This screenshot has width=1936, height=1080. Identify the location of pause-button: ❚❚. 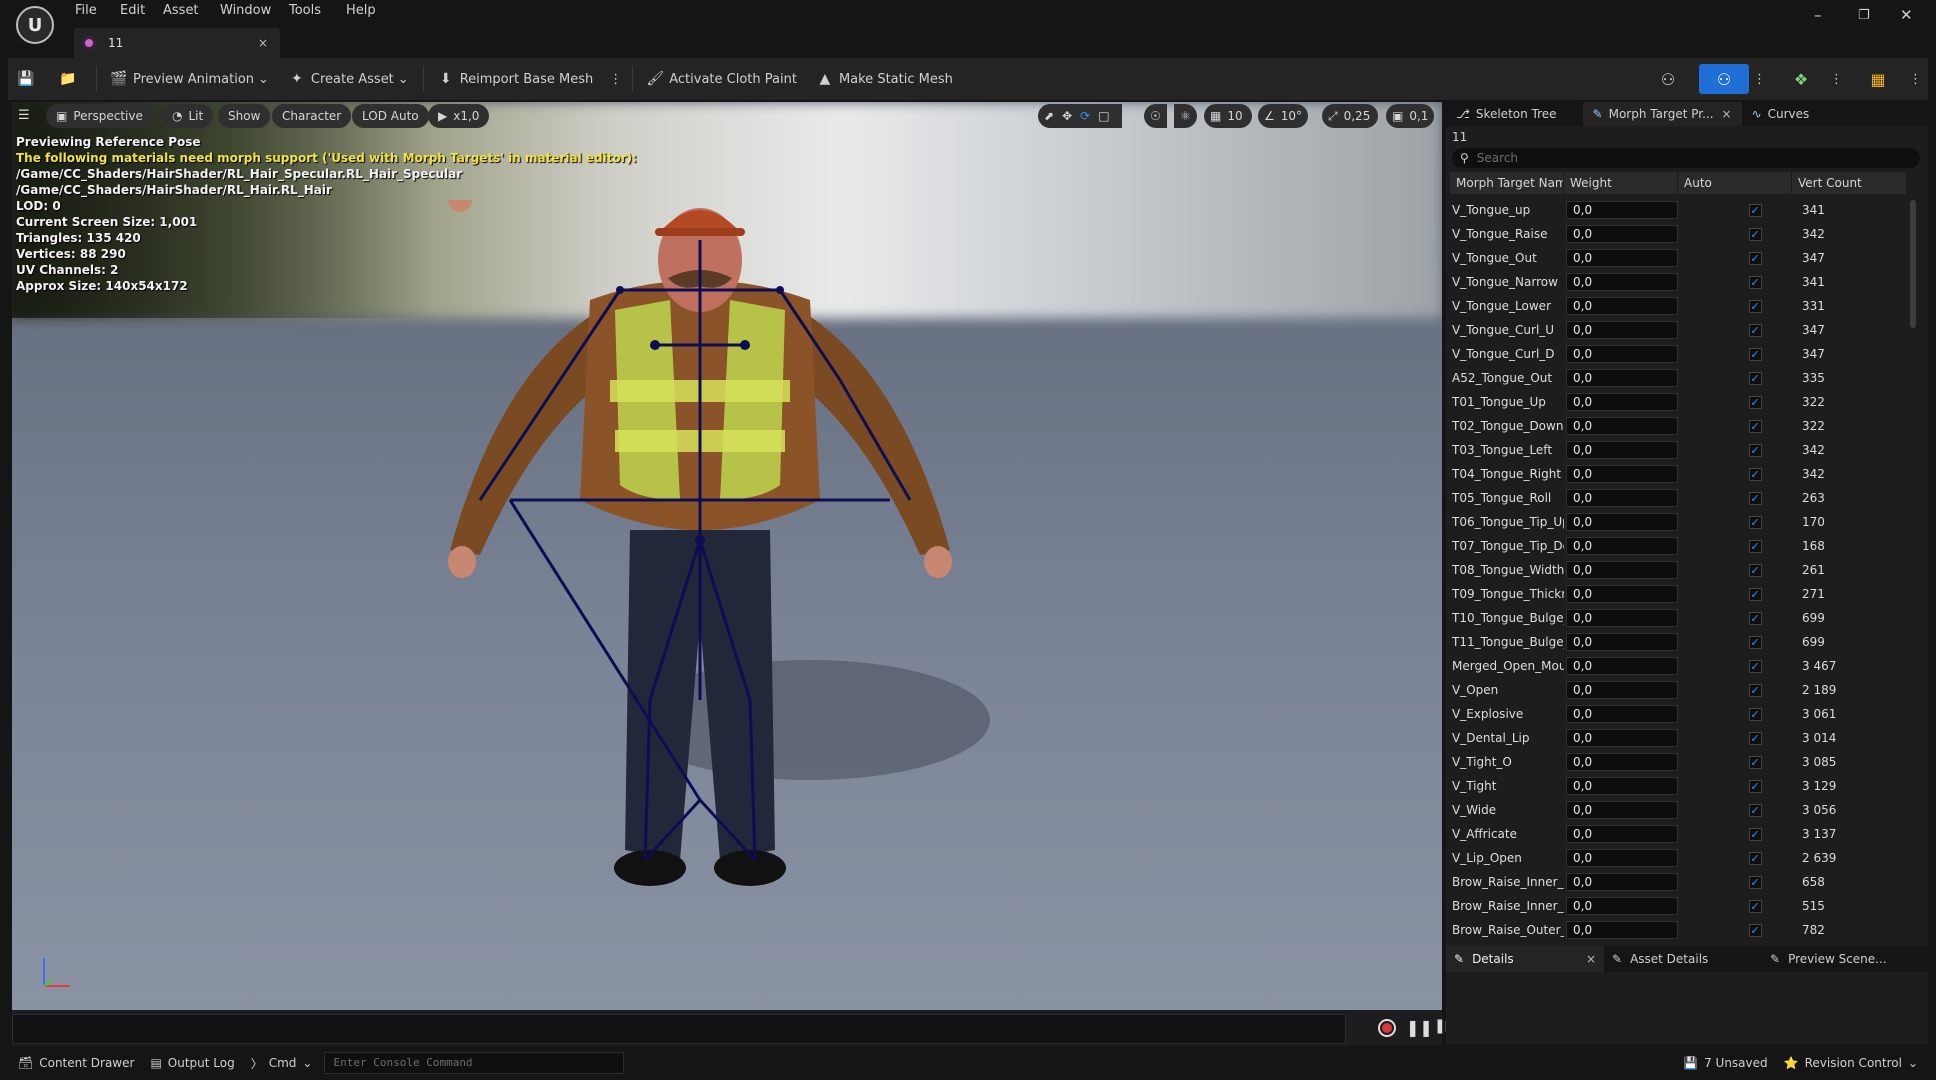
(1419, 1027).